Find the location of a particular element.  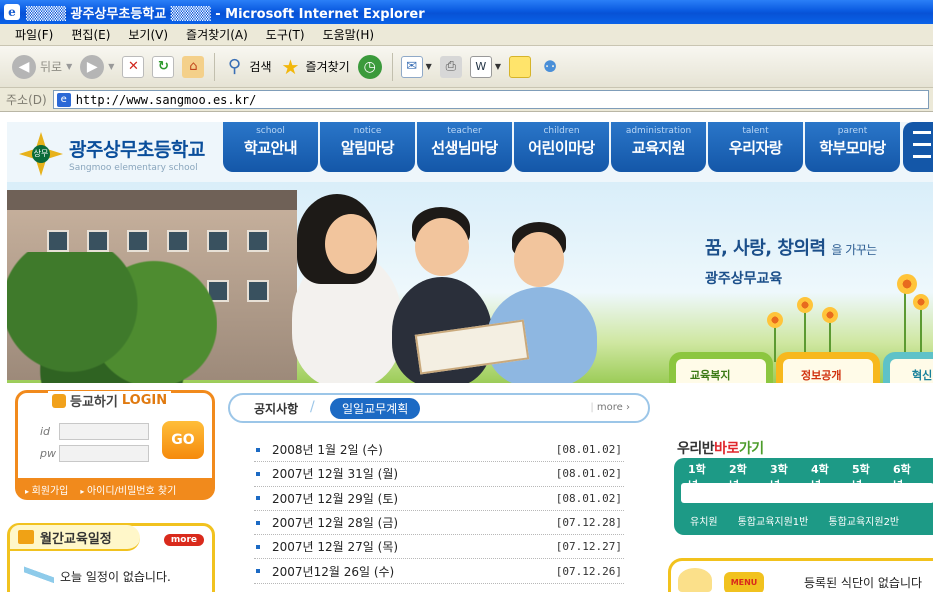

nav-parent: parent 학부모마당 is located at coordinates (852, 147).